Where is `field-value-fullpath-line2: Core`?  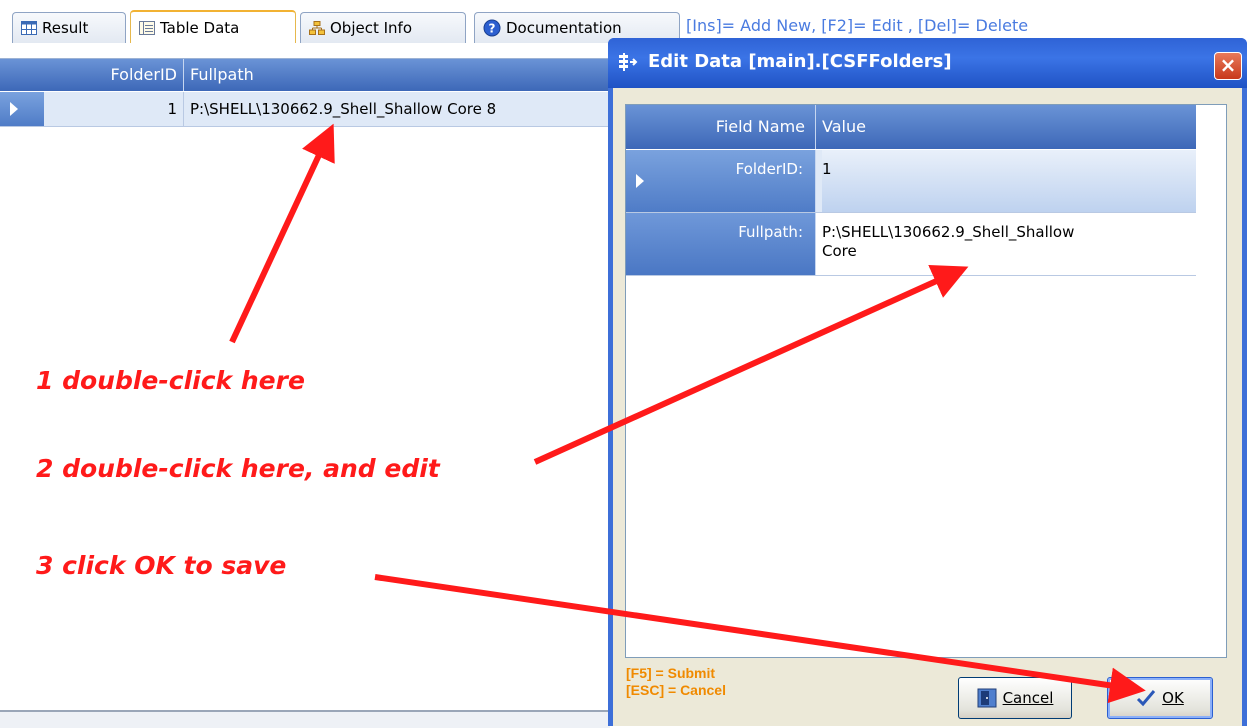
field-value-fullpath-line2: Core is located at coordinates (839, 251).